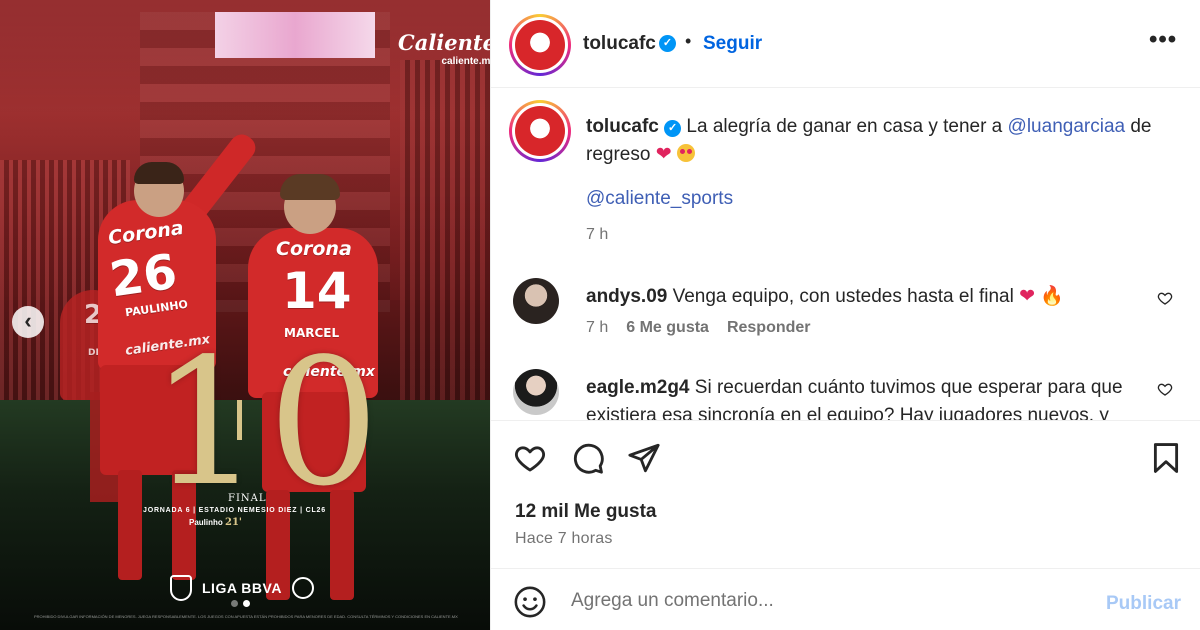 The width and height of the screenshot is (1200, 630). What do you see at coordinates (324, 423) in the screenshot?
I see `score-away: 0` at bounding box center [324, 423].